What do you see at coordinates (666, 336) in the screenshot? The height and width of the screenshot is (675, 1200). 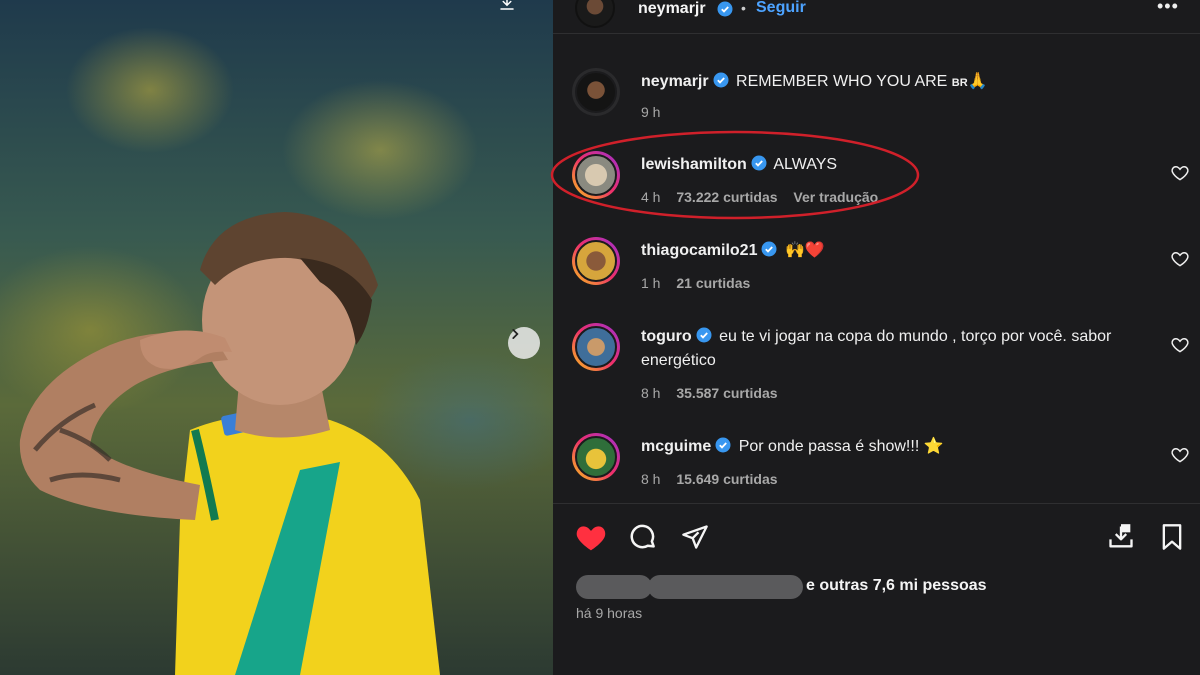 I see `comment-username: toguro` at bounding box center [666, 336].